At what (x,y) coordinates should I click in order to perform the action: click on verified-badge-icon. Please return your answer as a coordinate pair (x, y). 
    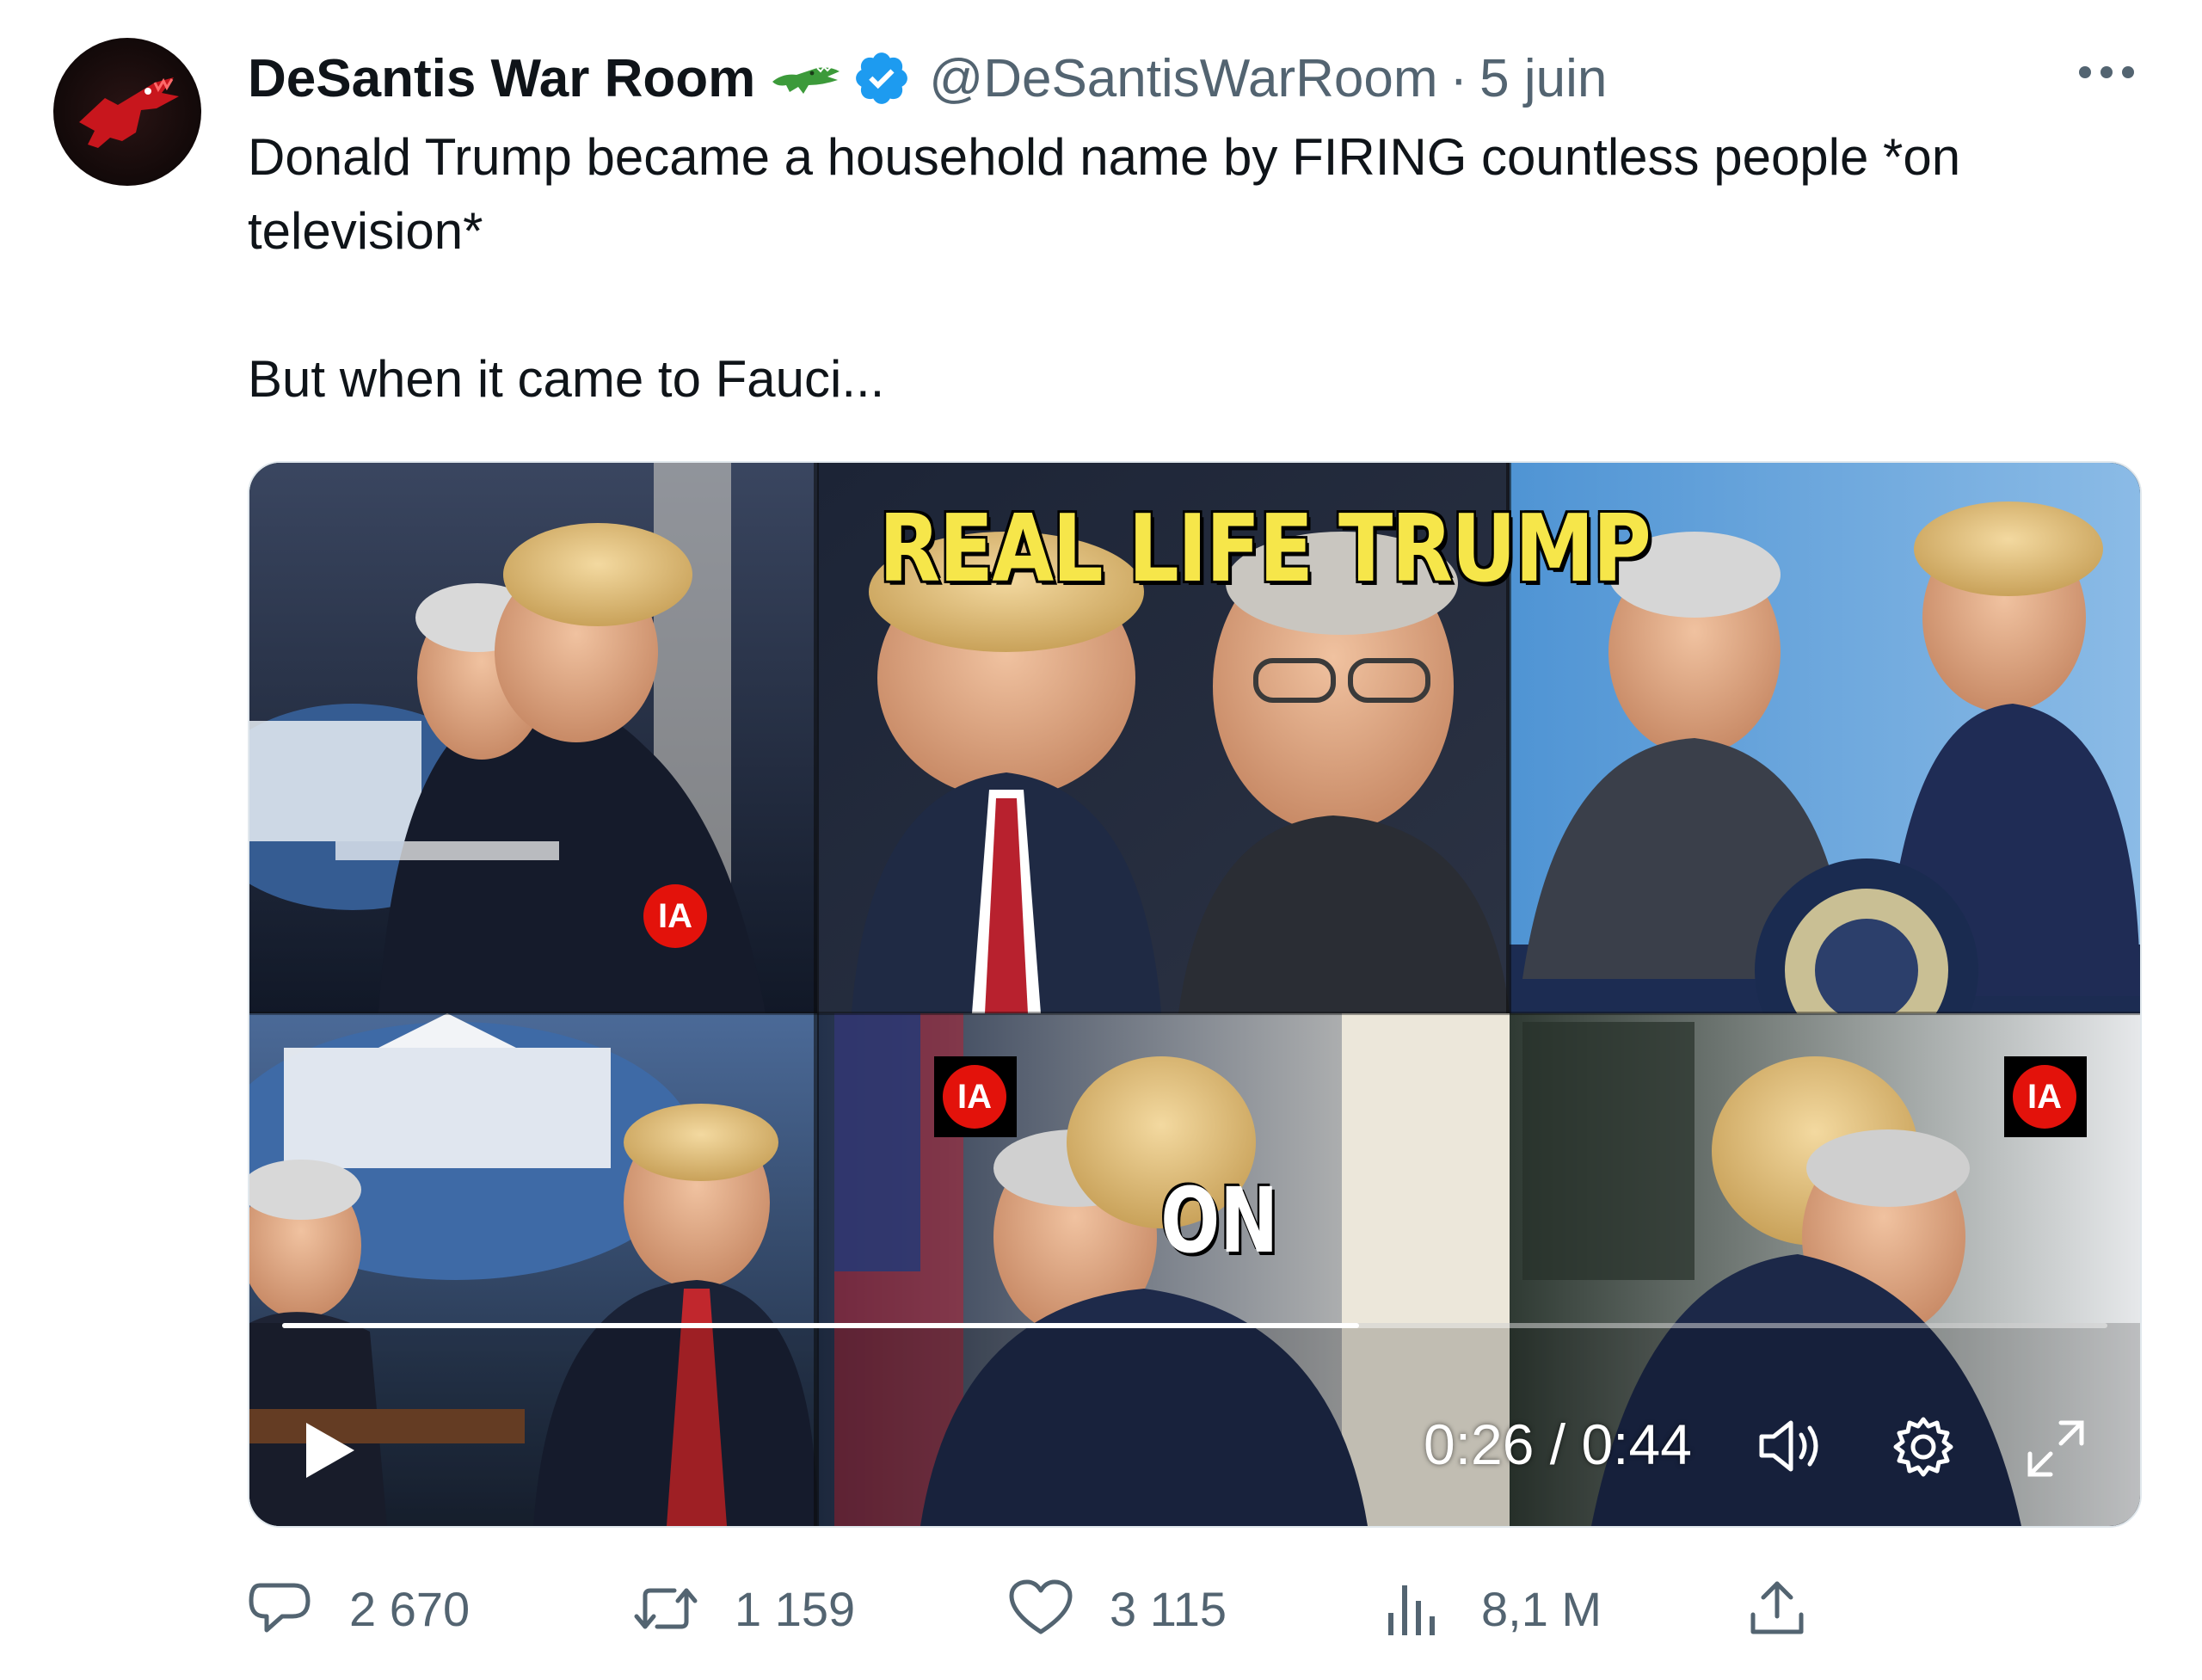
    Looking at the image, I should click on (882, 78).